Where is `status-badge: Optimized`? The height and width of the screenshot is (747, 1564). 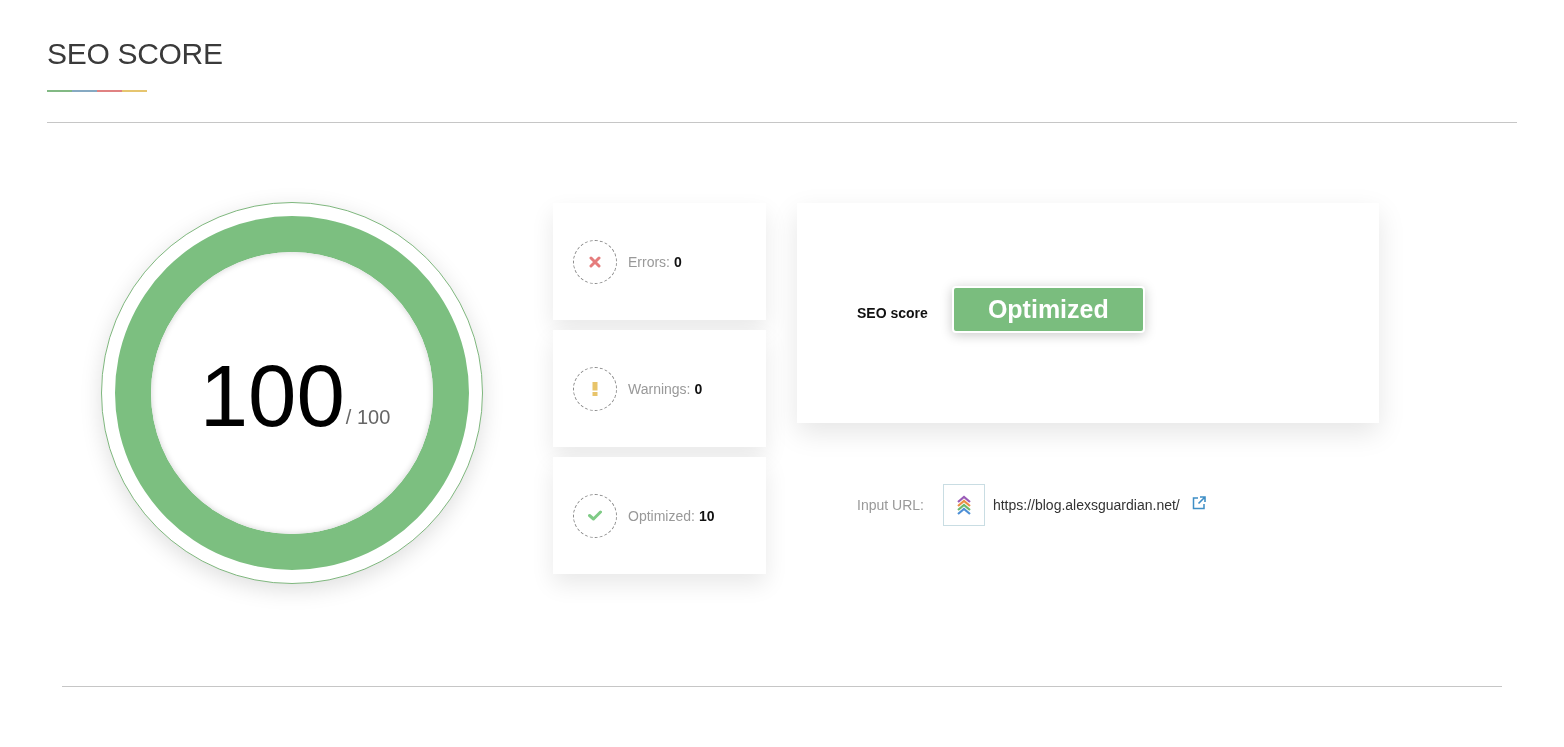 status-badge: Optimized is located at coordinates (1048, 309).